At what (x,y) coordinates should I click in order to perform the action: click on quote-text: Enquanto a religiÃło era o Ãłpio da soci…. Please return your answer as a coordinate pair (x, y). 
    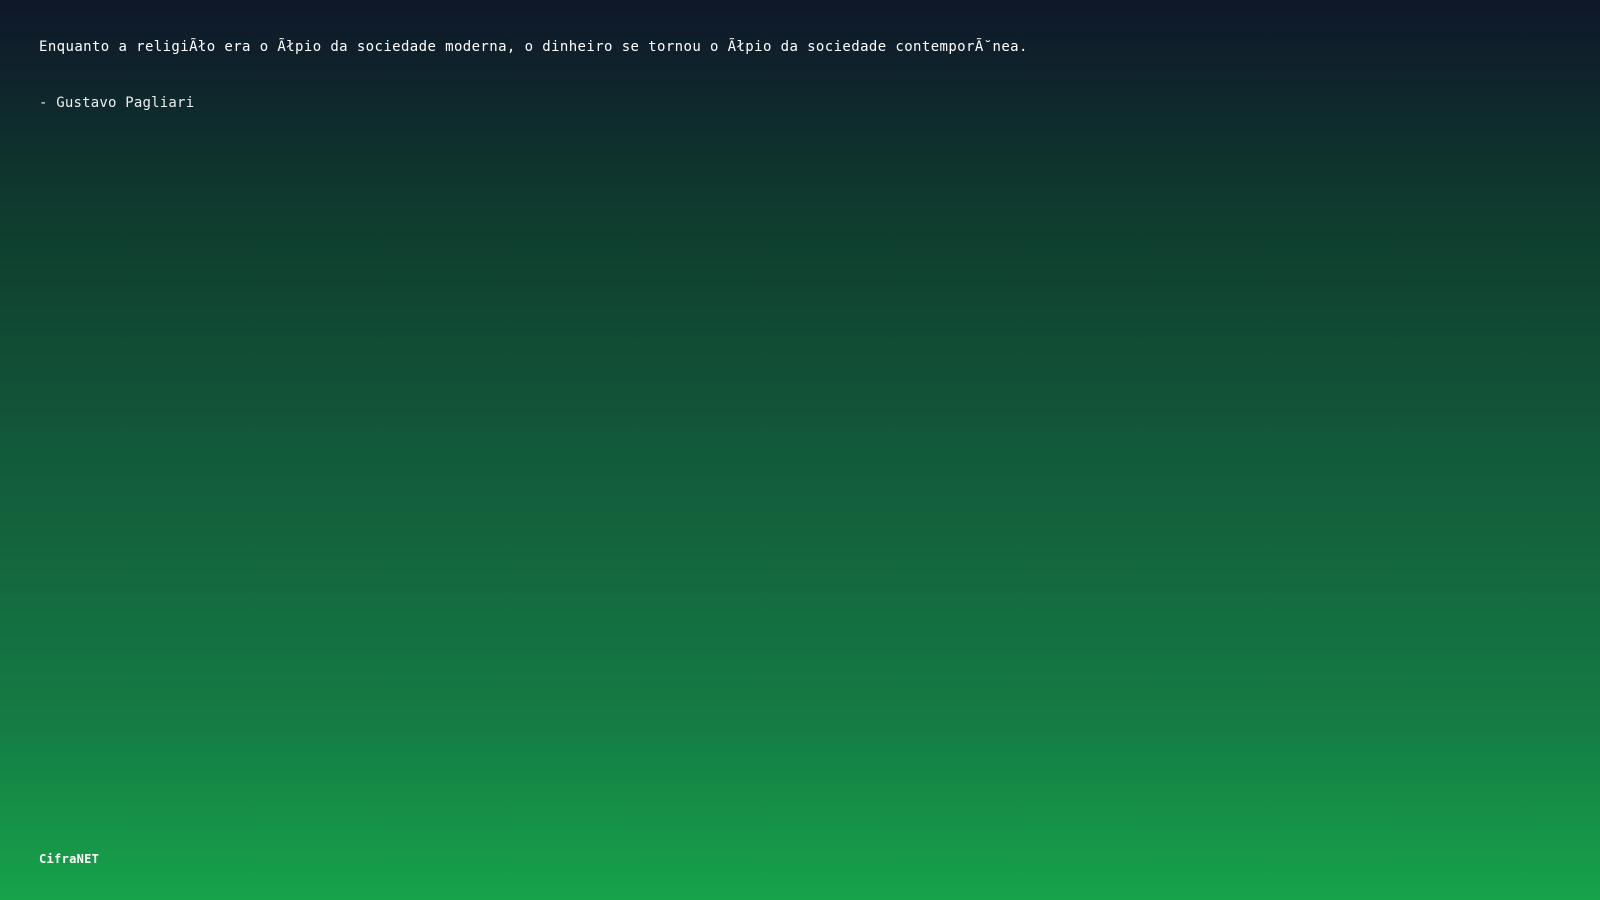
    Looking at the image, I should click on (533, 47).